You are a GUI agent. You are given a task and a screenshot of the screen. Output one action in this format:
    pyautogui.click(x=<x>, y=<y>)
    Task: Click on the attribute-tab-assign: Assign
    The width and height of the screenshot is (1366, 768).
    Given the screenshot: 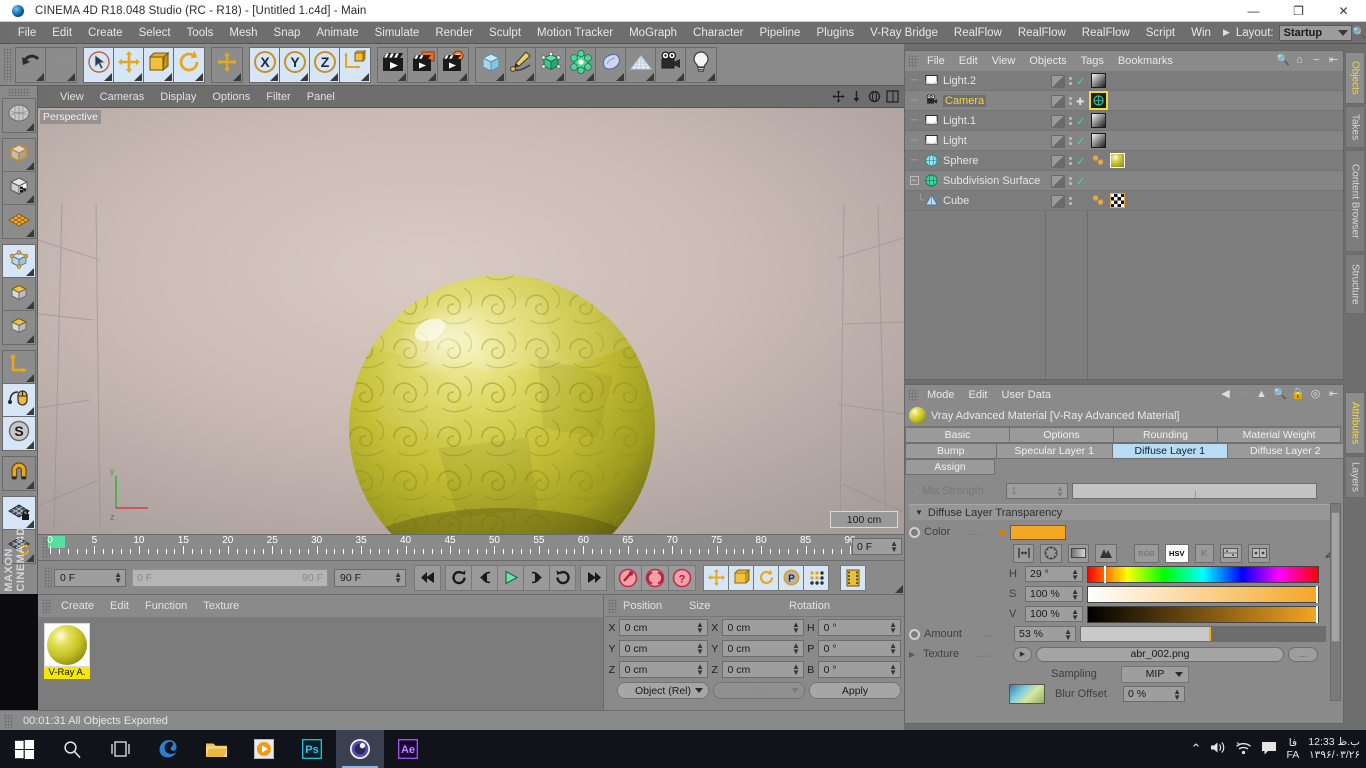 What is the action you would take?
    pyautogui.click(x=950, y=467)
    